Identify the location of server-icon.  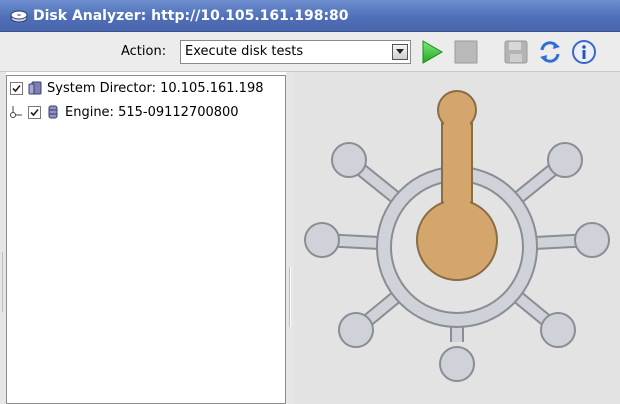
(35, 88).